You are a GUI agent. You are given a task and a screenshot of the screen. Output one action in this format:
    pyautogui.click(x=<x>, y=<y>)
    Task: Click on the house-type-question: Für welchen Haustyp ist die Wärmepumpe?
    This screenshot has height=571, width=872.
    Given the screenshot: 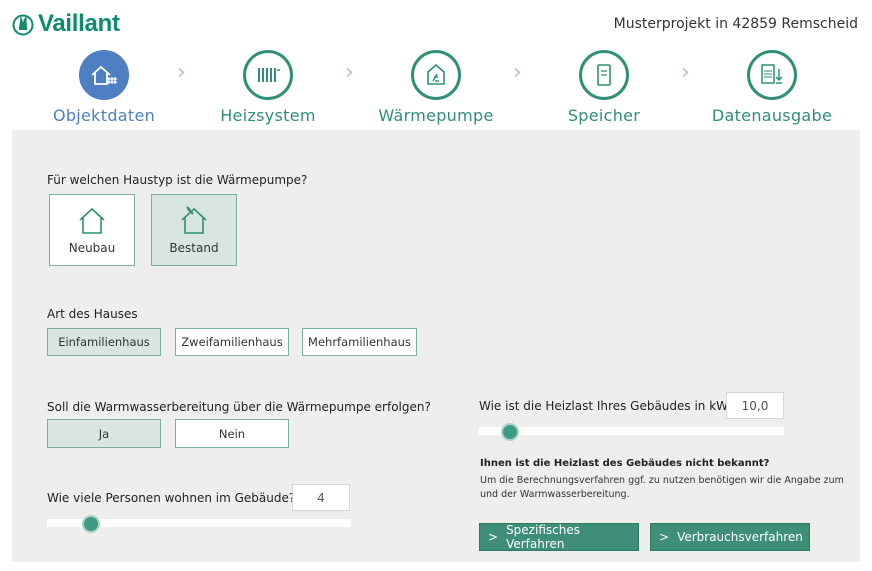 What is the action you would take?
    pyautogui.click(x=177, y=180)
    